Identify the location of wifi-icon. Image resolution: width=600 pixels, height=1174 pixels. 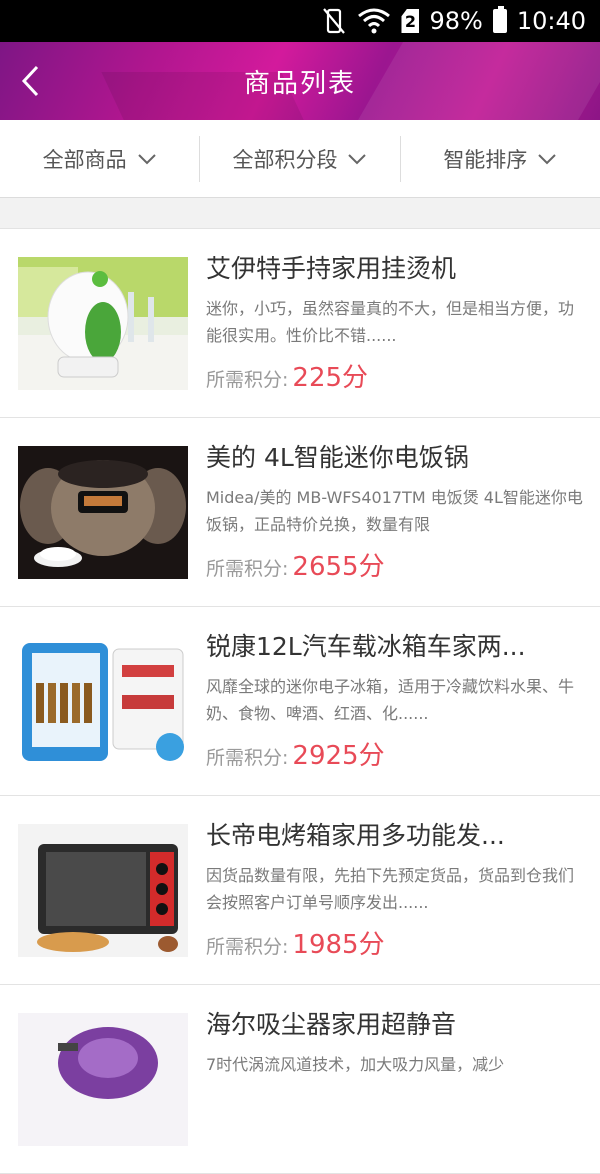
(374, 21).